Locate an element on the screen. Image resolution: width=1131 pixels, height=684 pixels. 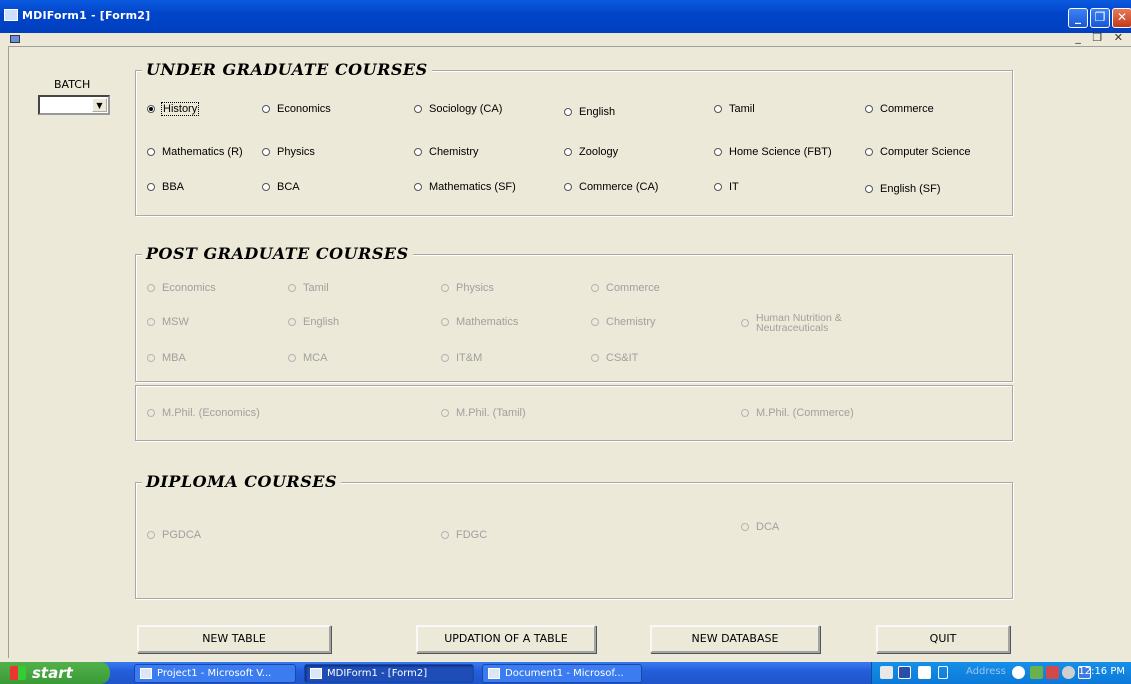
restore-button: ❐ is located at coordinates (1100, 18).